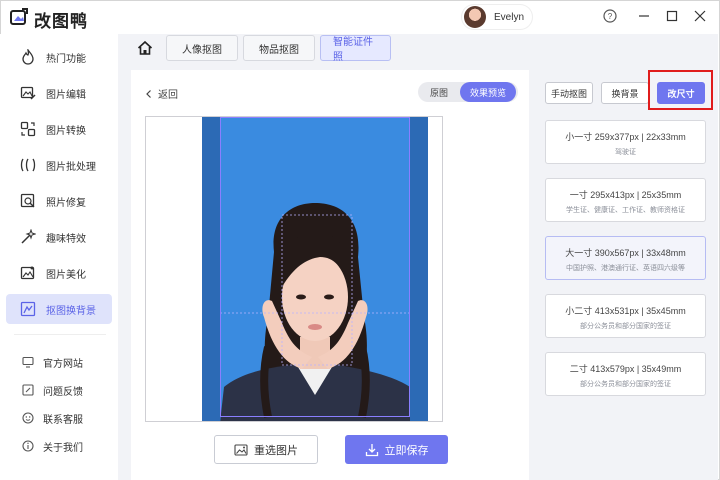  Describe the element at coordinates (28, 273) in the screenshot. I see `beautify-icon` at that location.